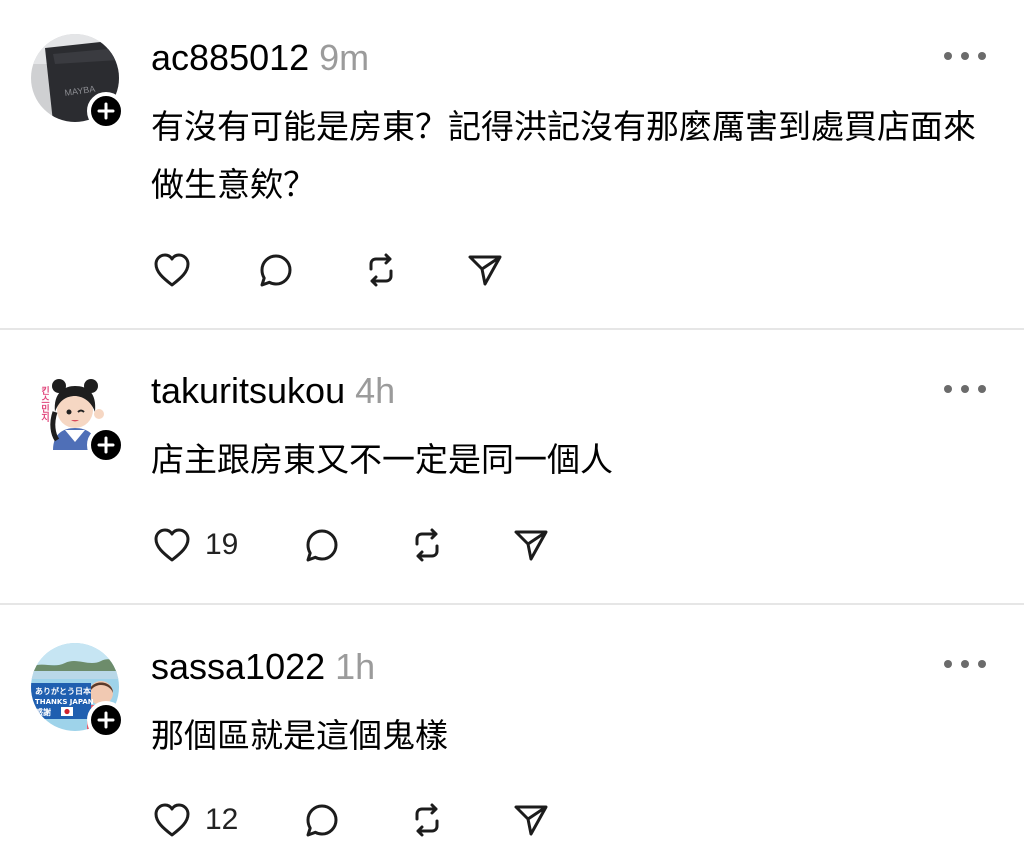 The width and height of the screenshot is (1024, 859). What do you see at coordinates (43, 712) in the screenshot?
I see `avatar-banner-line: 感謝` at bounding box center [43, 712].